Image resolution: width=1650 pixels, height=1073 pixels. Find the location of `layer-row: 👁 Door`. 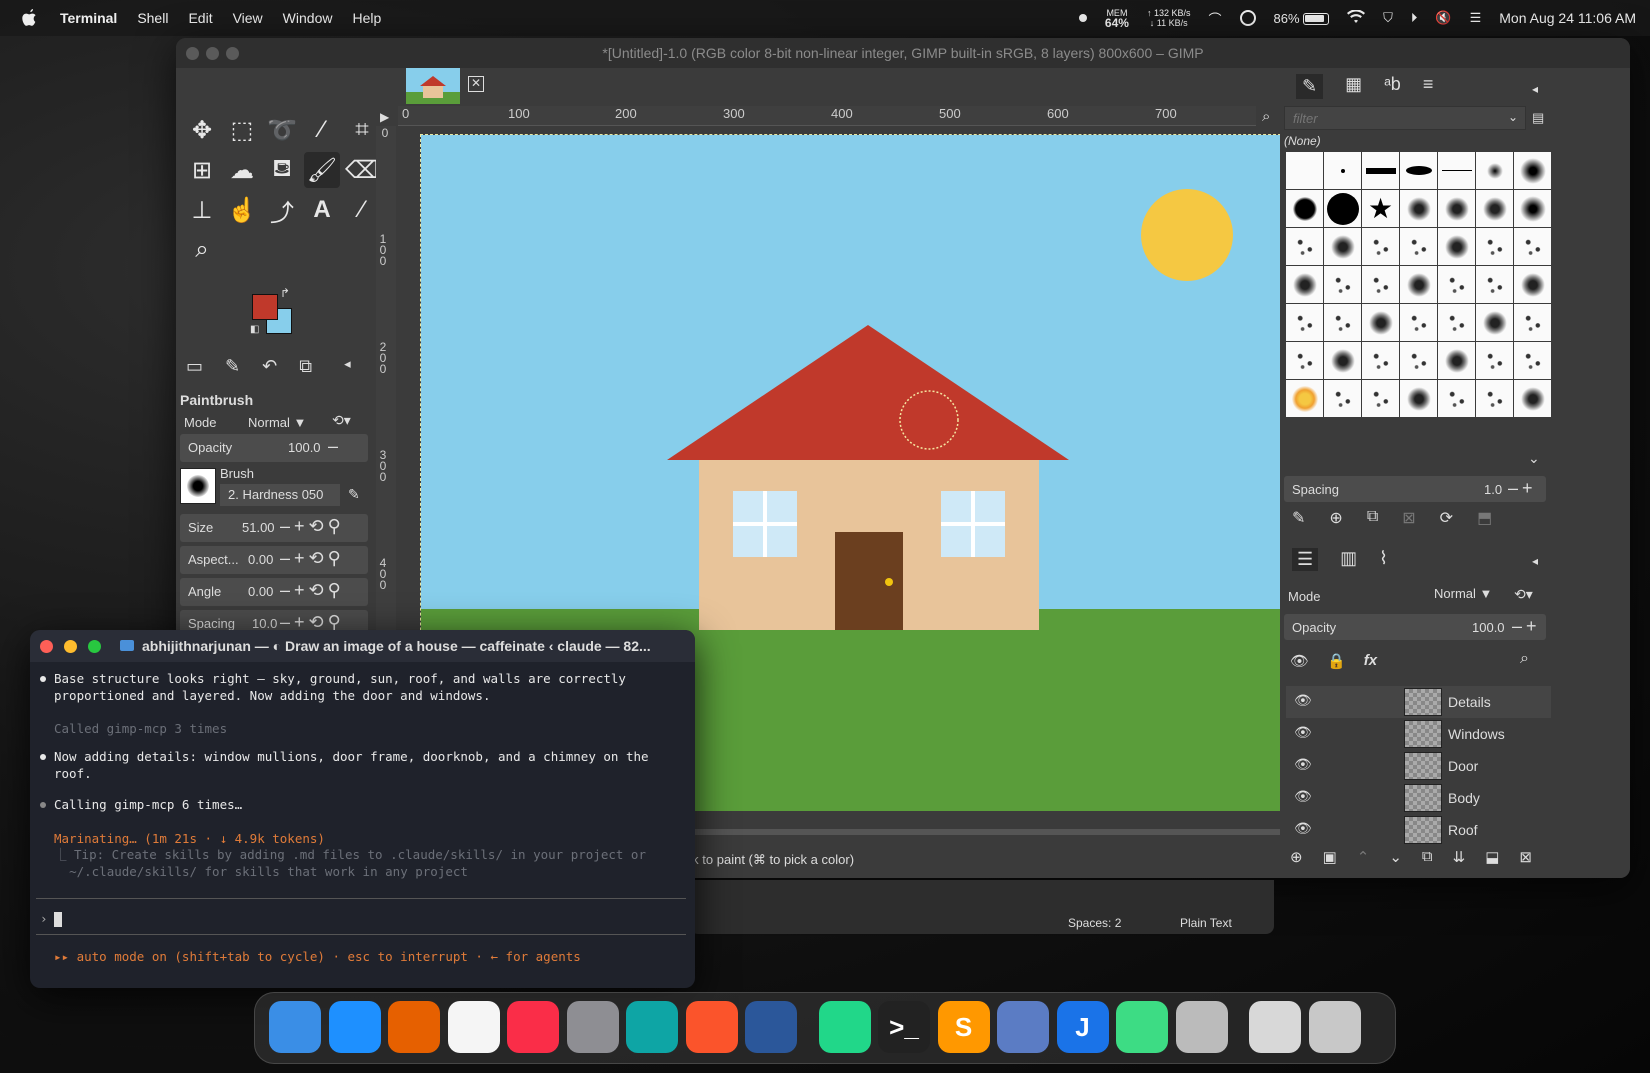

layer-row: 👁 Door is located at coordinates (1418, 766).